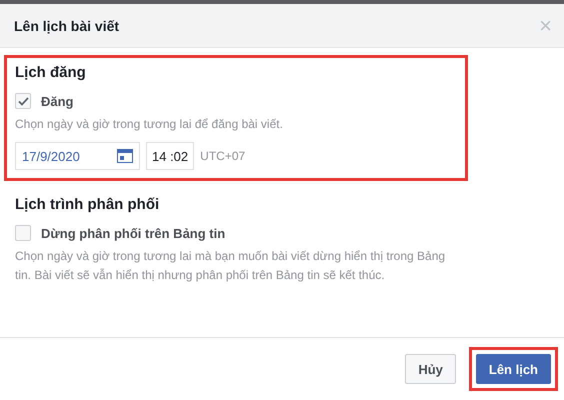 The width and height of the screenshot is (564, 400). I want to click on timezone-label: UTC+07, so click(223, 156).